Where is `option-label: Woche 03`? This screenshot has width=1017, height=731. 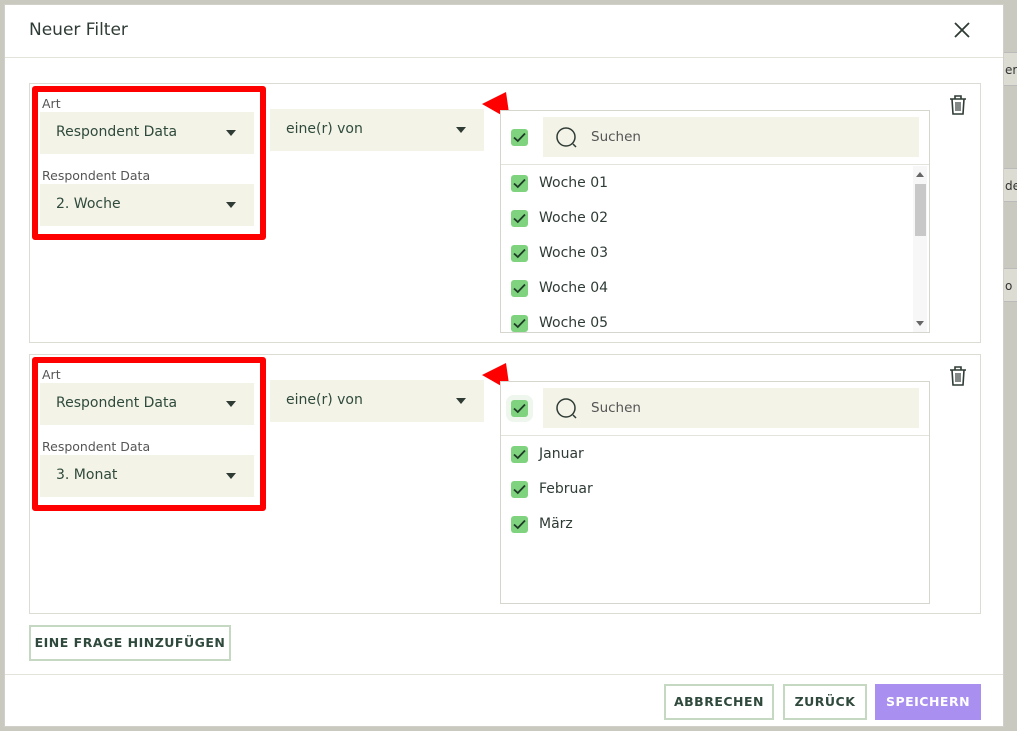 option-label: Woche 03 is located at coordinates (574, 253).